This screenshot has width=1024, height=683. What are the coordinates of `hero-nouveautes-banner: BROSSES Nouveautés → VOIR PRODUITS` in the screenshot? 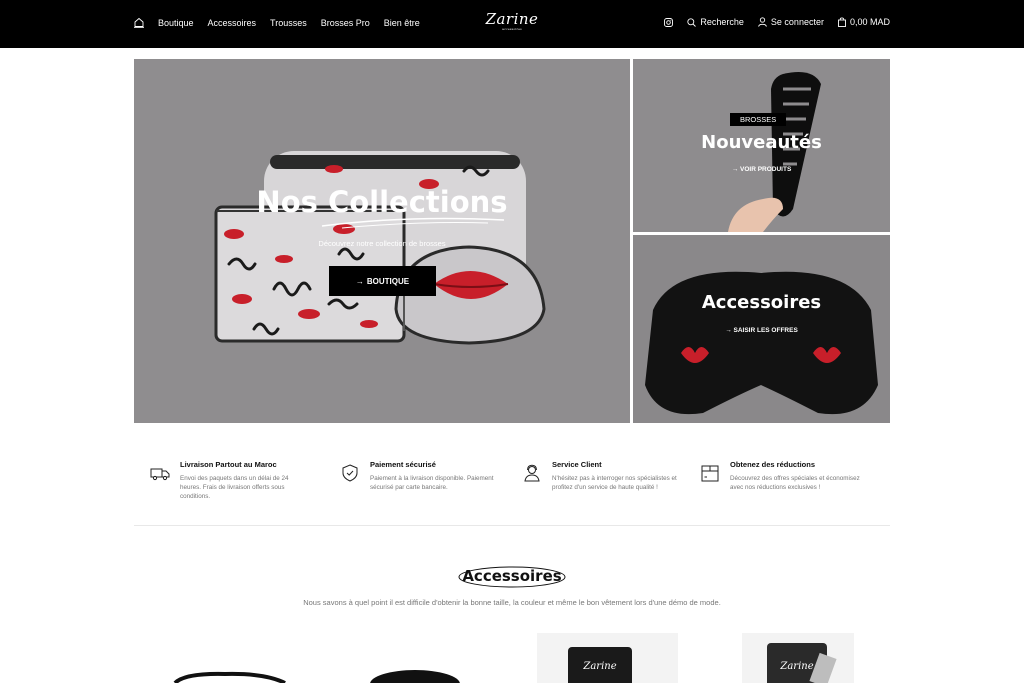 It's located at (761, 145).